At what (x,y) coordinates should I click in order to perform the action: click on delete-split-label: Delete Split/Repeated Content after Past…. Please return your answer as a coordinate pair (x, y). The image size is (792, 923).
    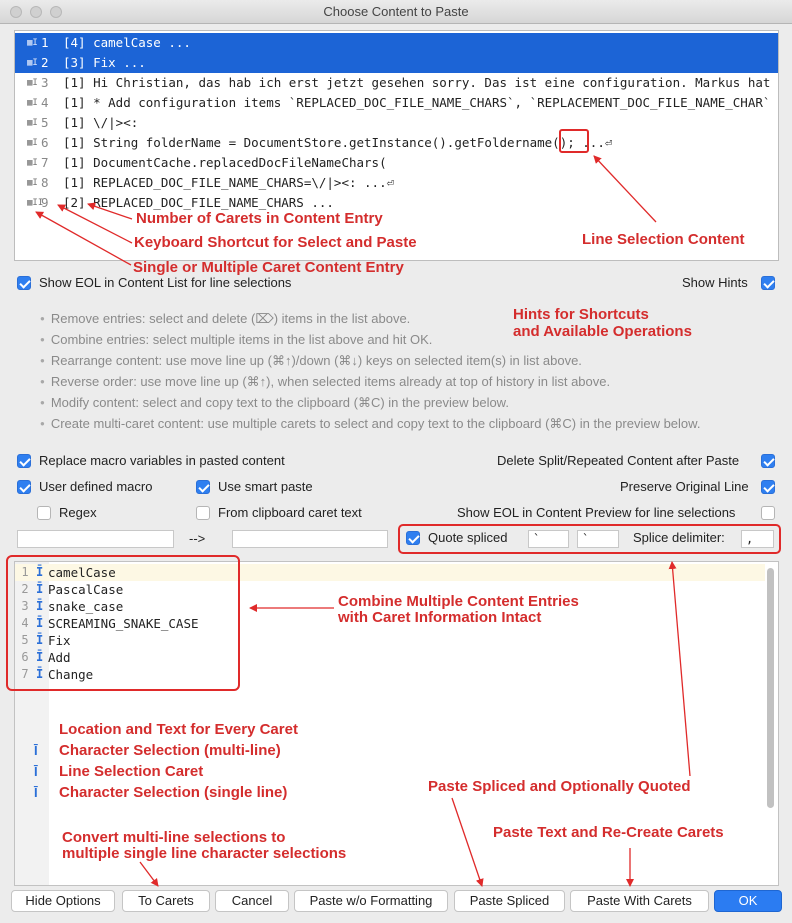
    Looking at the image, I should click on (618, 460).